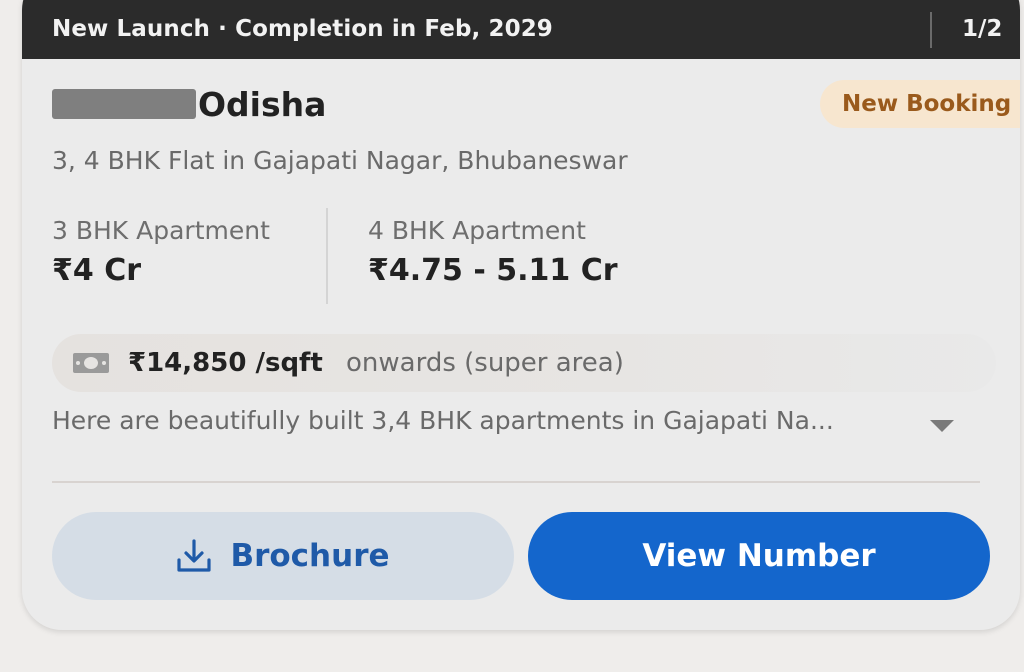  I want to click on chevron-down-icon, so click(942, 426).